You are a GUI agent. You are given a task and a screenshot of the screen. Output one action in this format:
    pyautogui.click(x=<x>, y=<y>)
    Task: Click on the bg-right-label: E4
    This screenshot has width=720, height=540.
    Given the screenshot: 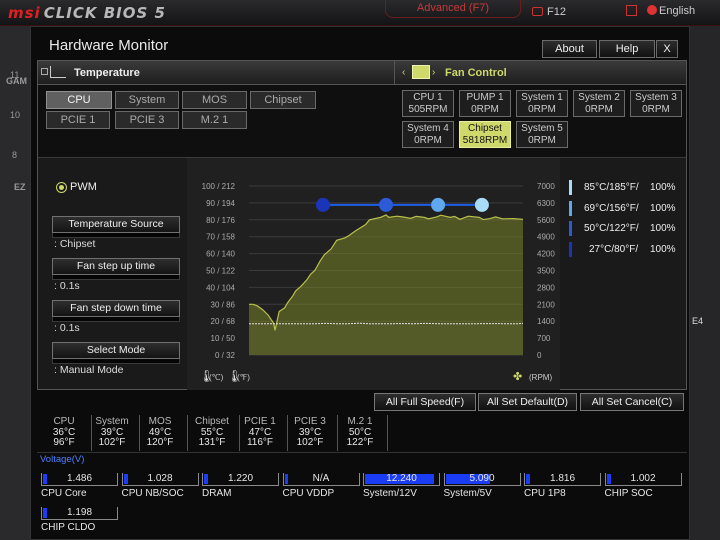 What is the action you would take?
    pyautogui.click(x=698, y=321)
    